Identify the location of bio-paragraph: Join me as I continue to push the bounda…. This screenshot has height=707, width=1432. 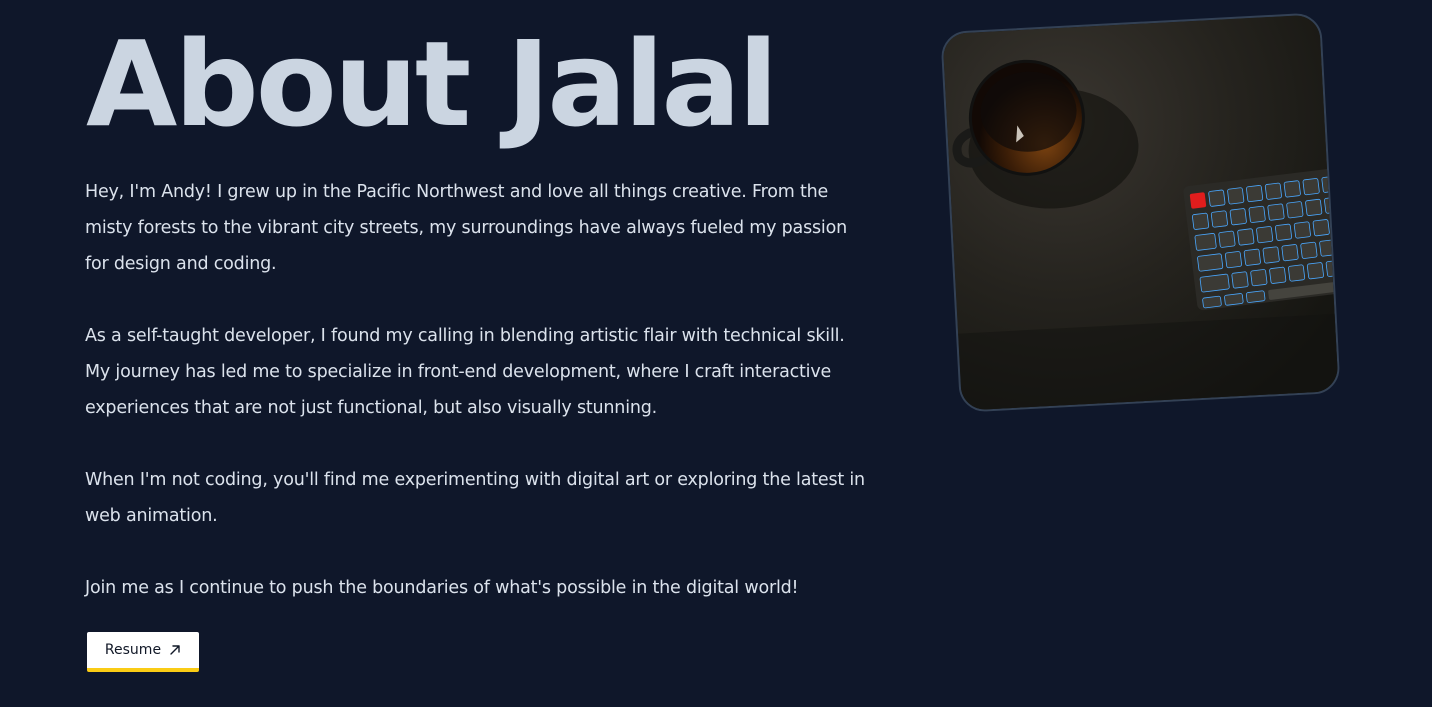
(442, 588).